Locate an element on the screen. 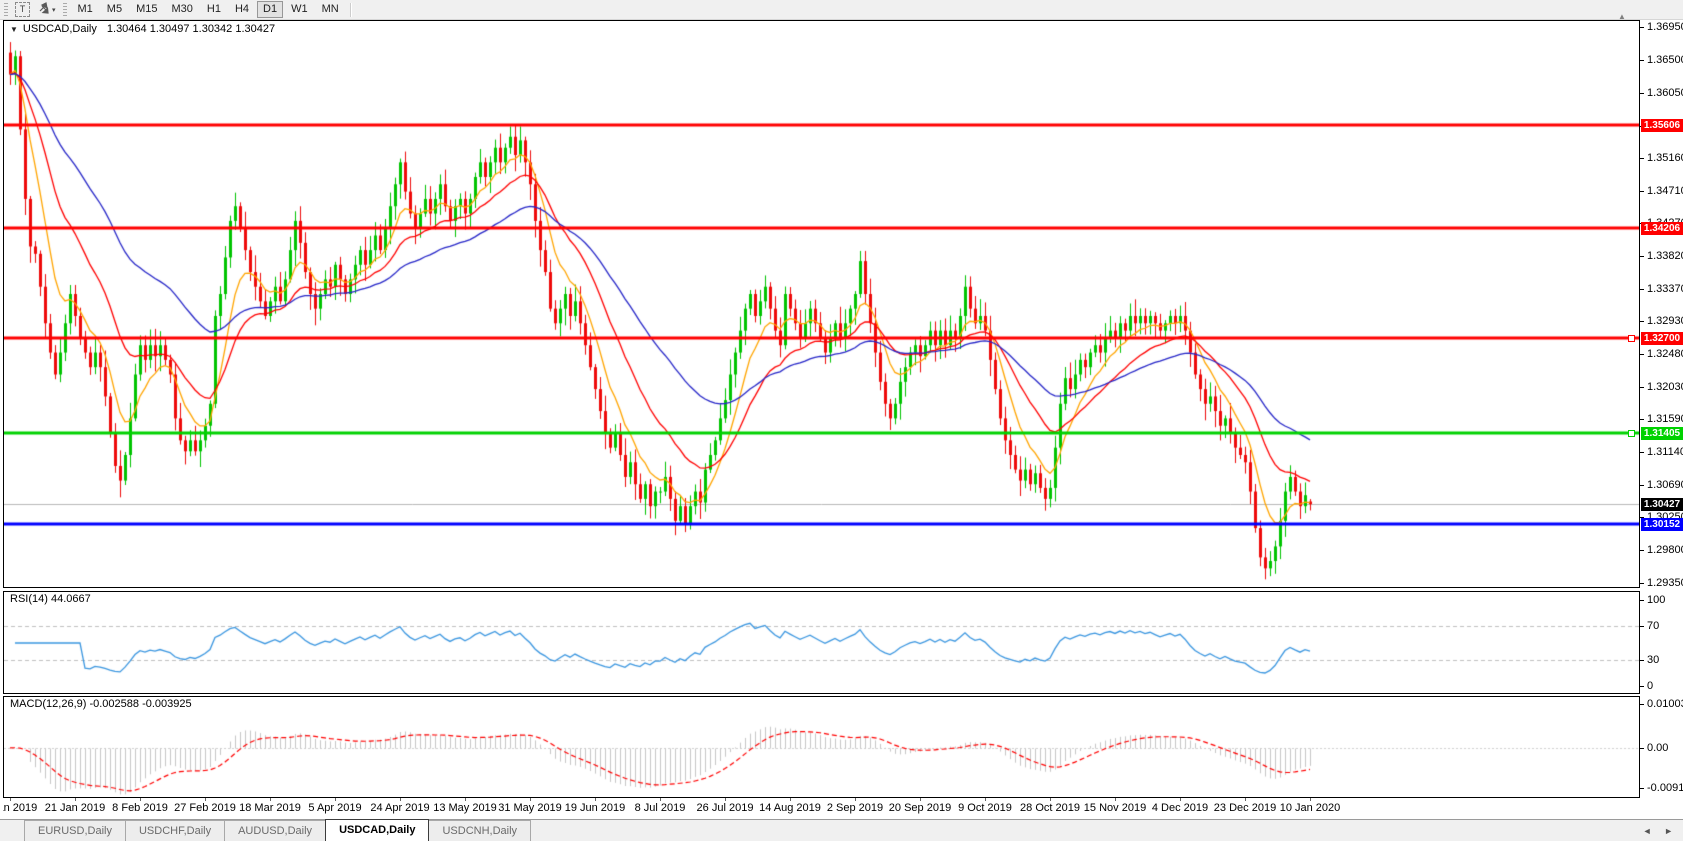  arrows-tool-button: ▾ is located at coordinates (46, 9).